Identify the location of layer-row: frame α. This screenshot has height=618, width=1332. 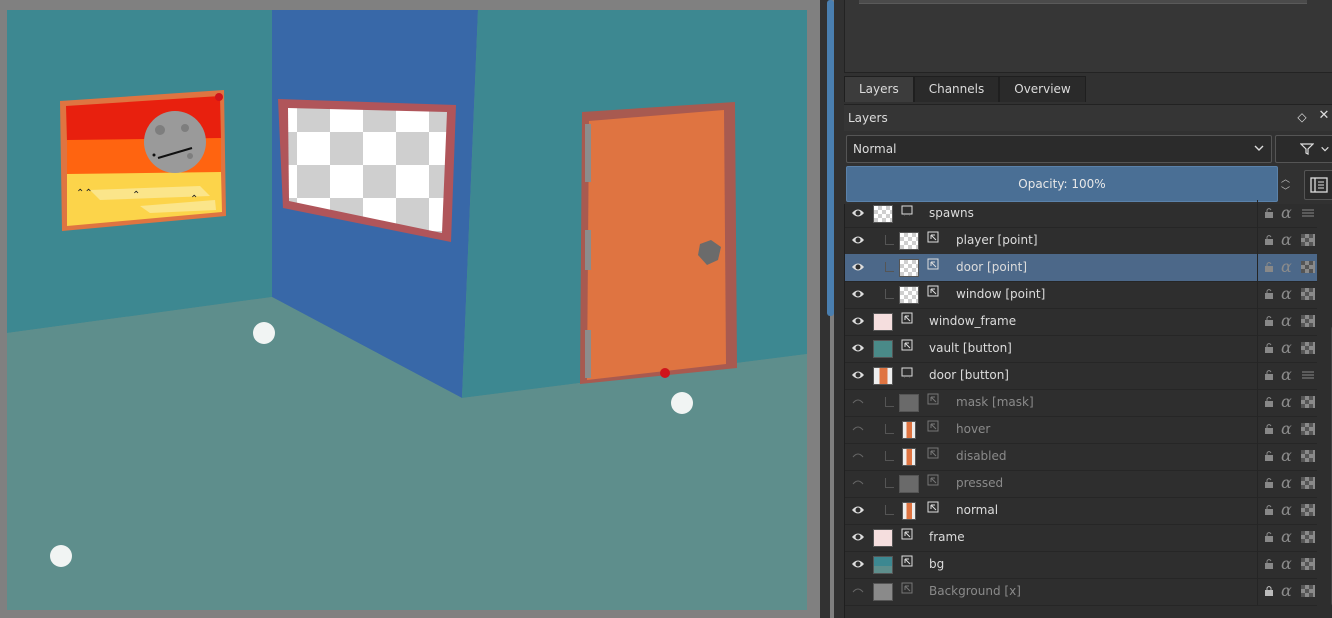
(1081, 538).